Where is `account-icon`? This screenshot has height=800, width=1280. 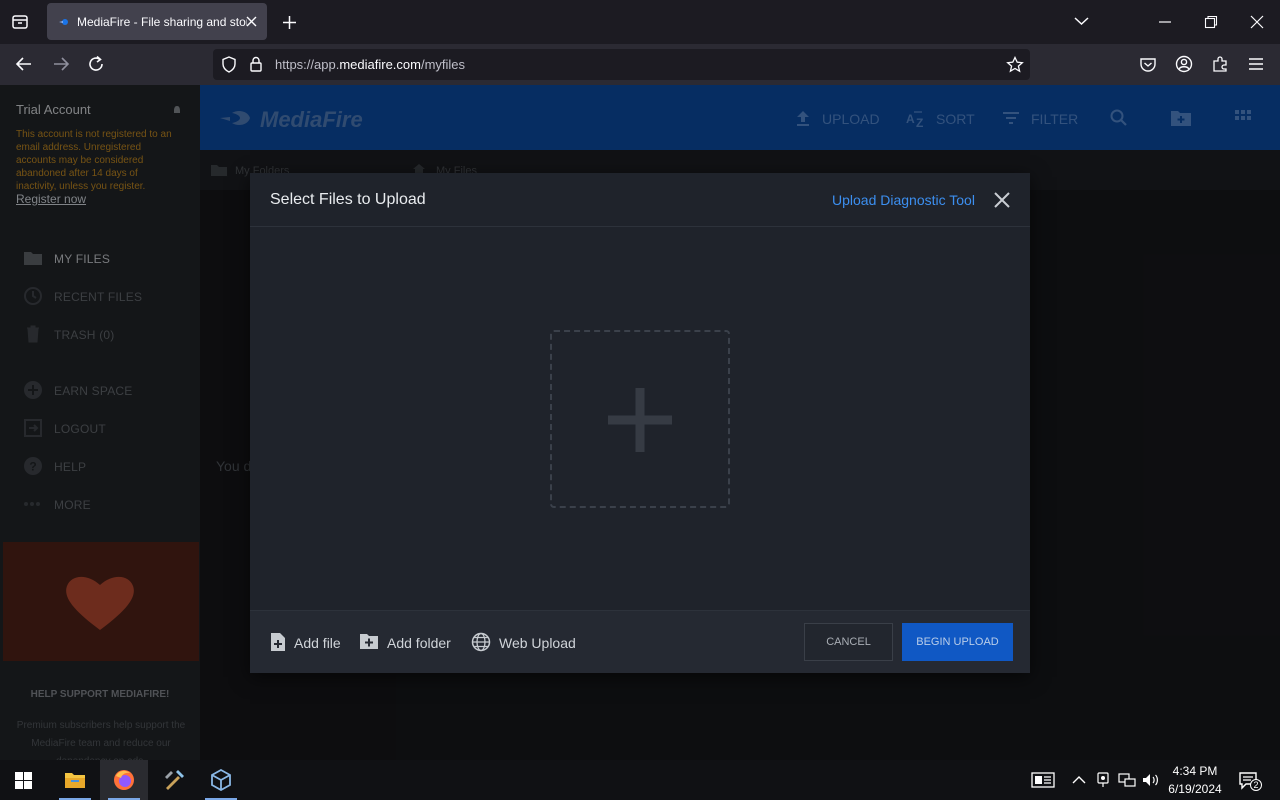
account-icon is located at coordinates (1184, 64).